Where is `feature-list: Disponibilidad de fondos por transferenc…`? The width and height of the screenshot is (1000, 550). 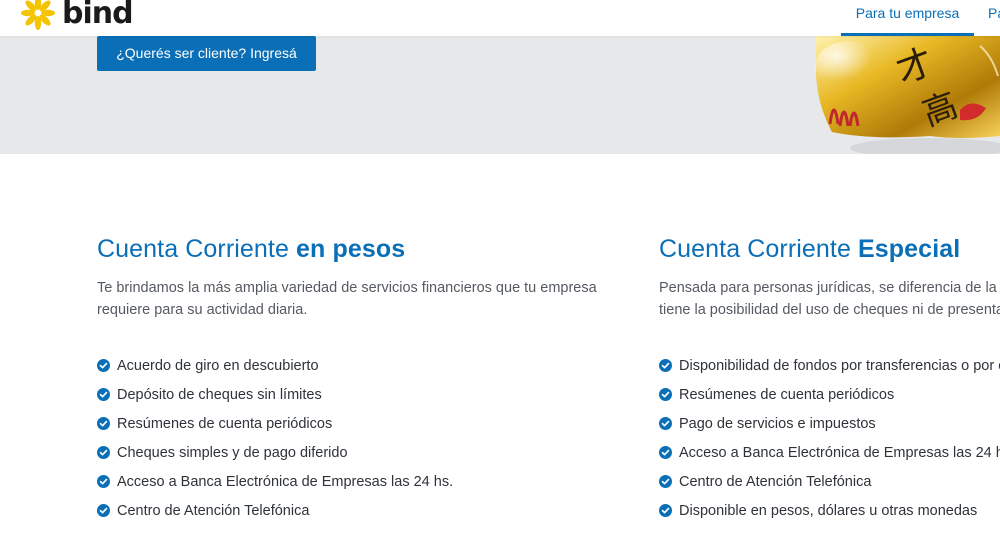 feature-list: Disponibilidad de fondos por transferenc… is located at coordinates (829, 438).